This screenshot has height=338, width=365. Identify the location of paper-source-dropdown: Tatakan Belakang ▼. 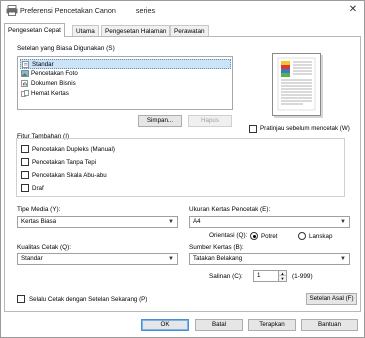
(269, 259).